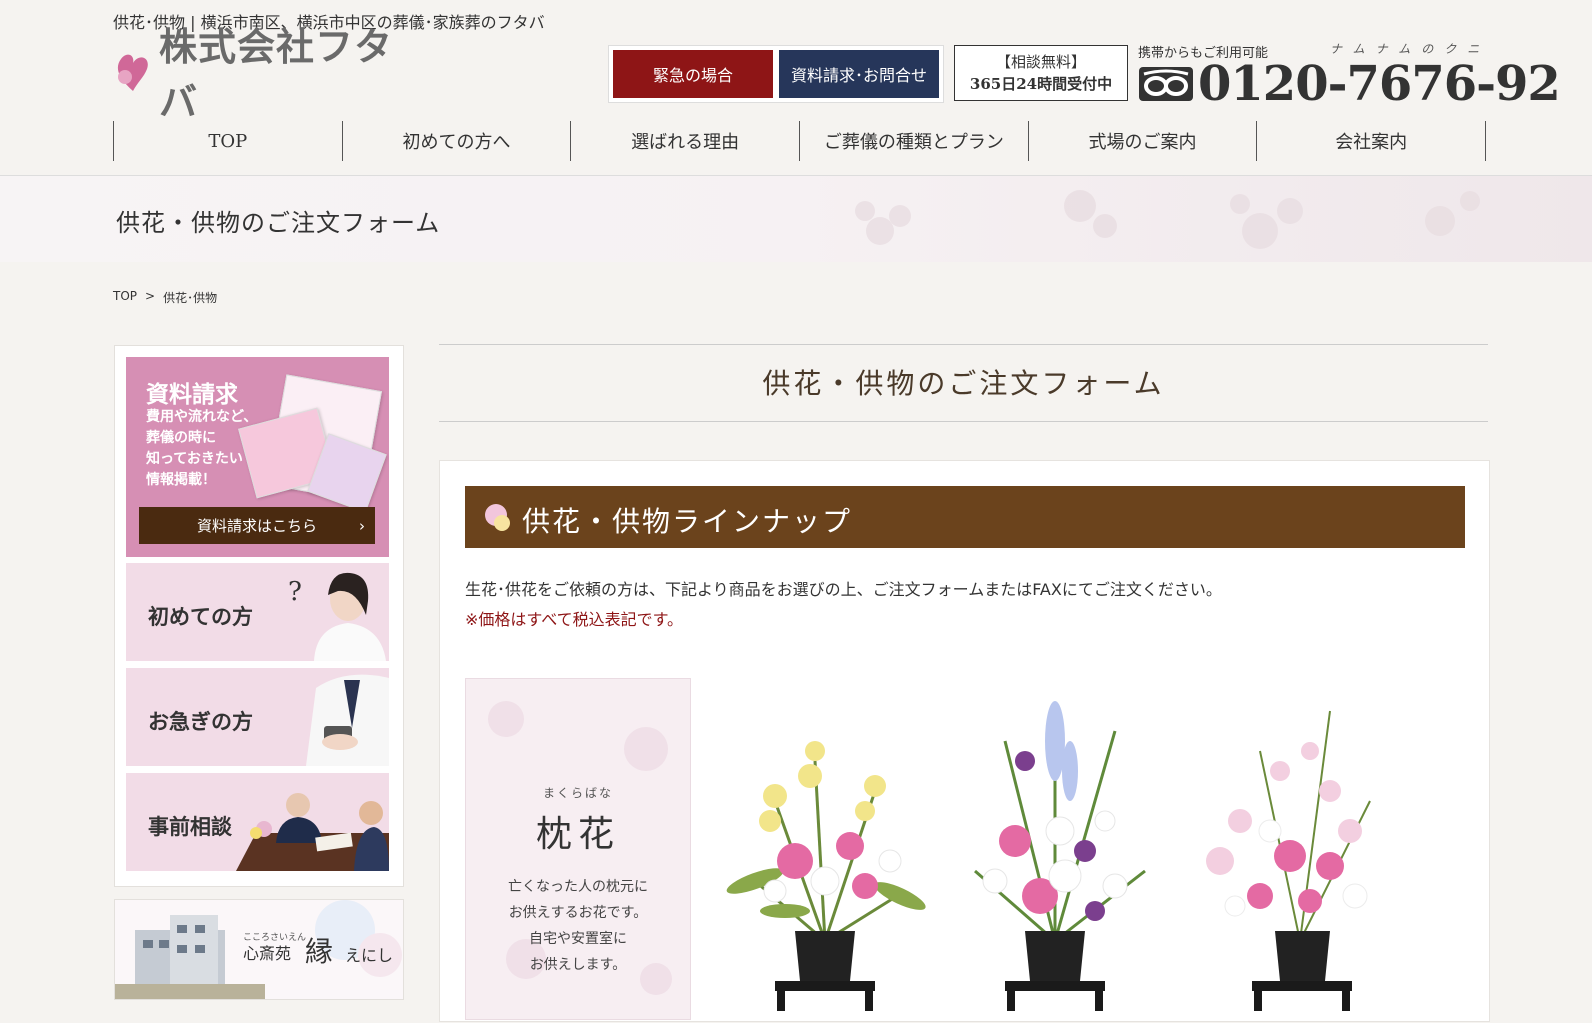  What do you see at coordinates (319, 951) in the screenshot?
I see `hall-name-b: 縁` at bounding box center [319, 951].